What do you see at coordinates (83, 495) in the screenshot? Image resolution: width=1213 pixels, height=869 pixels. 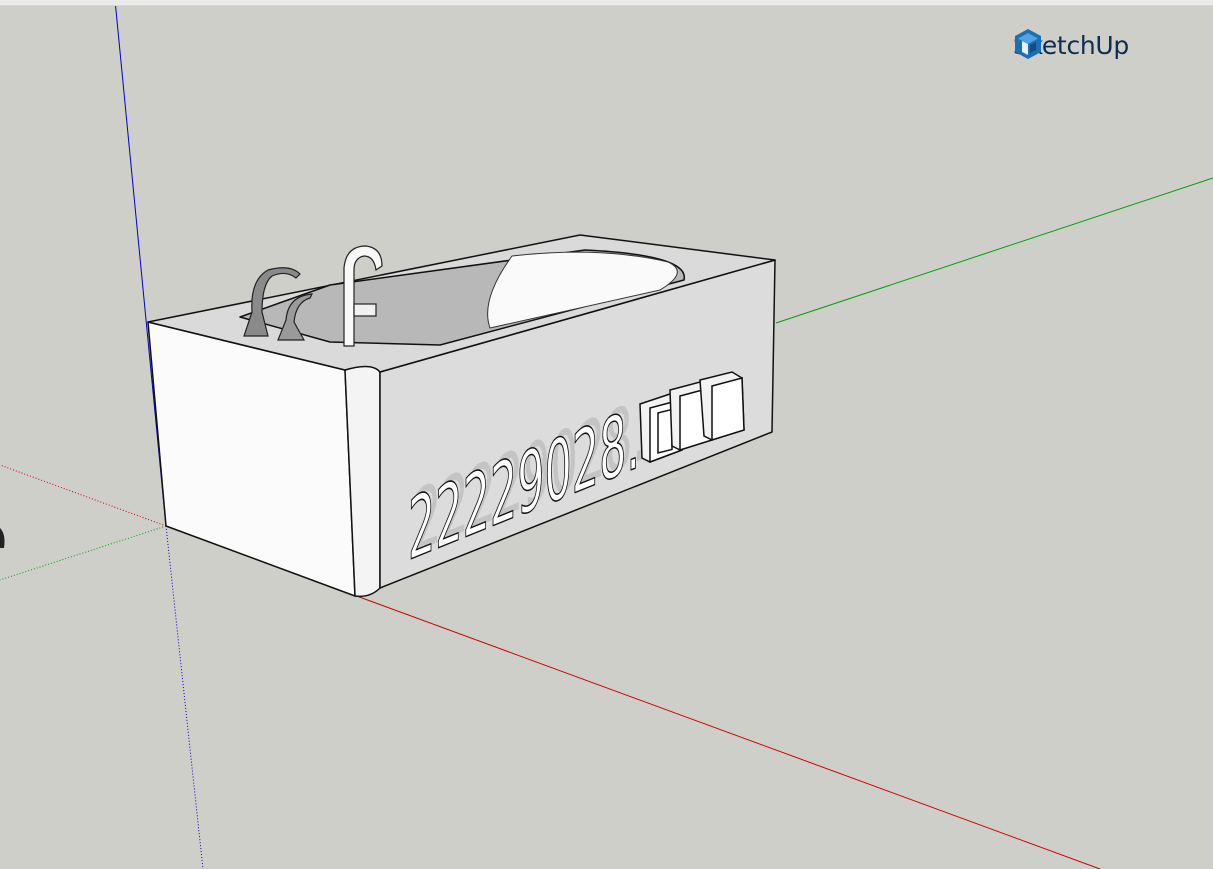 I see `red-axis-negative` at bounding box center [83, 495].